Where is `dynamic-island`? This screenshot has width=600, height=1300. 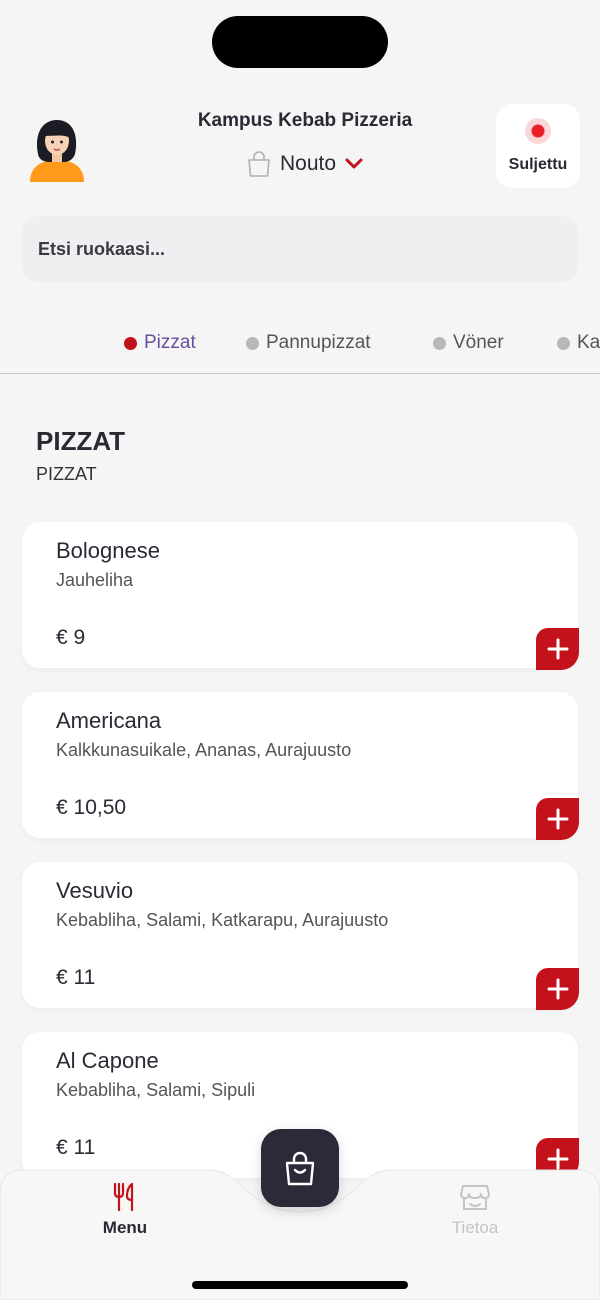 dynamic-island is located at coordinates (300, 42).